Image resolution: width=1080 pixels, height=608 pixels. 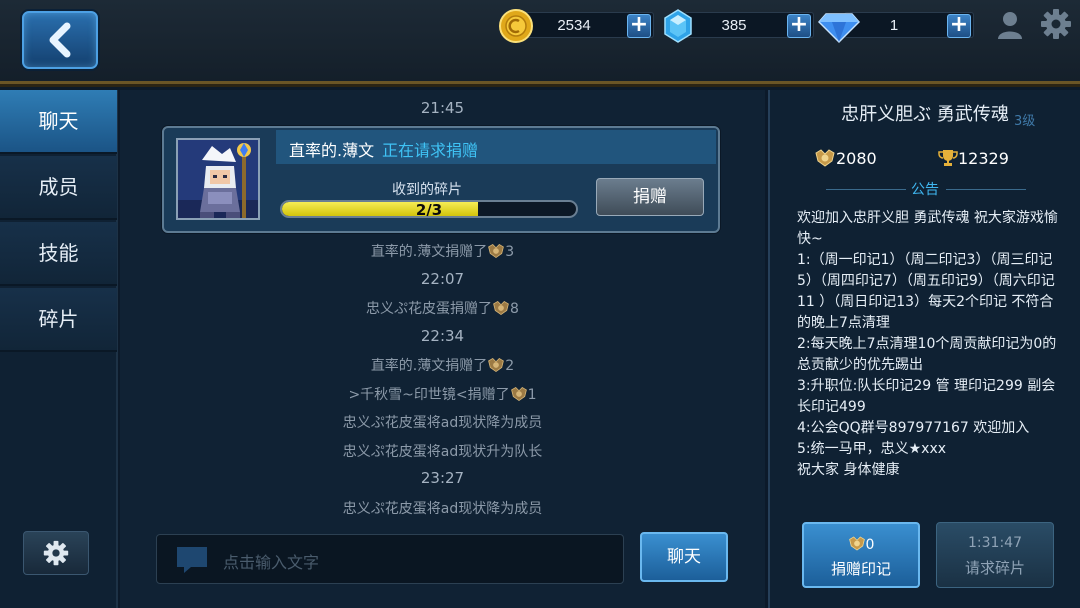 What do you see at coordinates (427, 190) in the screenshot?
I see `fragments-received-label: 收到的碎片` at bounding box center [427, 190].